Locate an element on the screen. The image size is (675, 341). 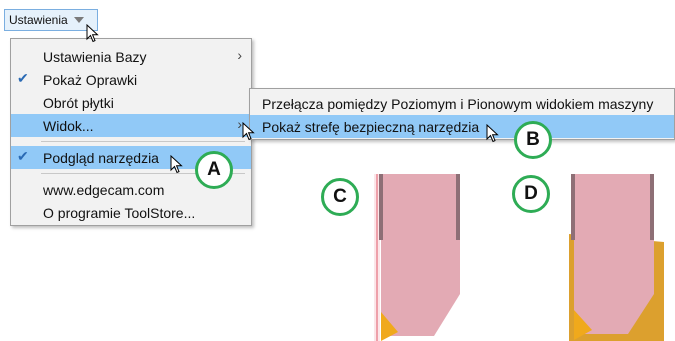
submenu-item-label: Pokaż strefę bezpieczną narzędzia is located at coordinates (371, 126).